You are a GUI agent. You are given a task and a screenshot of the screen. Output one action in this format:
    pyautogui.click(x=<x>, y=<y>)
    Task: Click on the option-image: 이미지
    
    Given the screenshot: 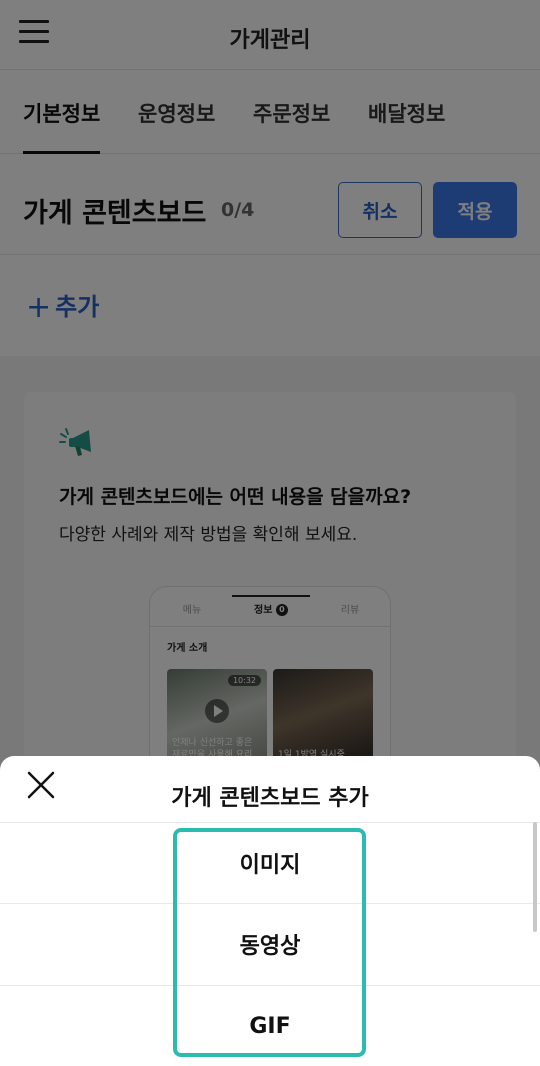 What is the action you would take?
    pyautogui.click(x=270, y=863)
    